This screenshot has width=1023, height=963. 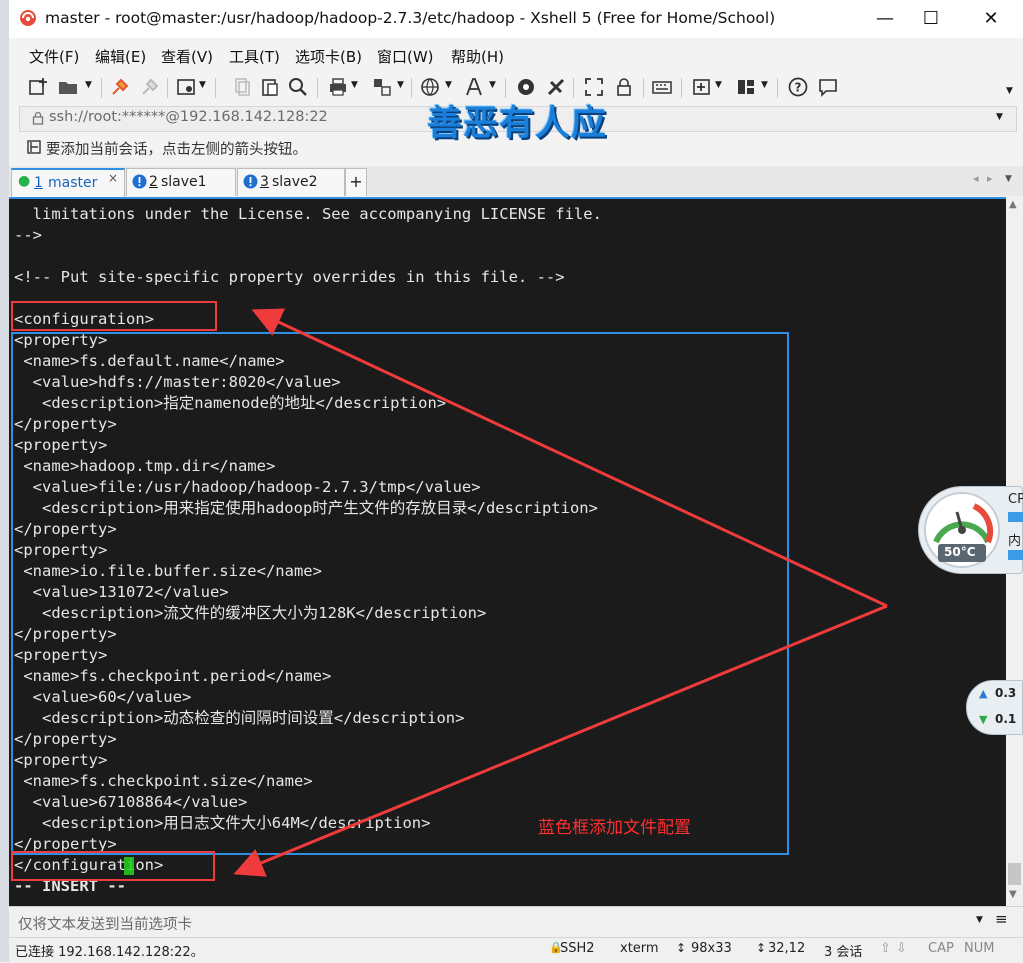 I want to click on cpu-bar, so click(x=1015, y=517).